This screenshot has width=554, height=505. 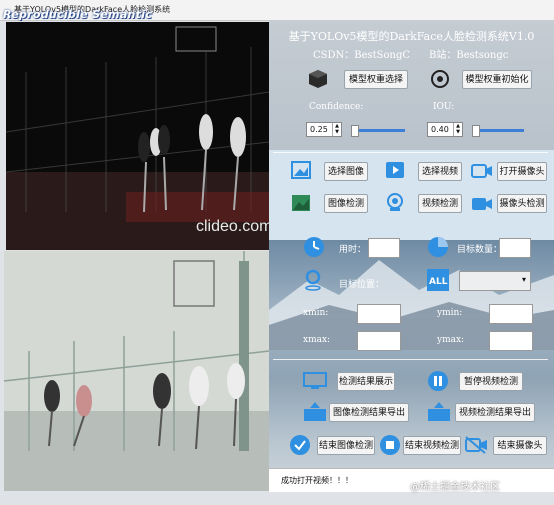 I want to click on xmin-label: xmin:, so click(x=316, y=313).